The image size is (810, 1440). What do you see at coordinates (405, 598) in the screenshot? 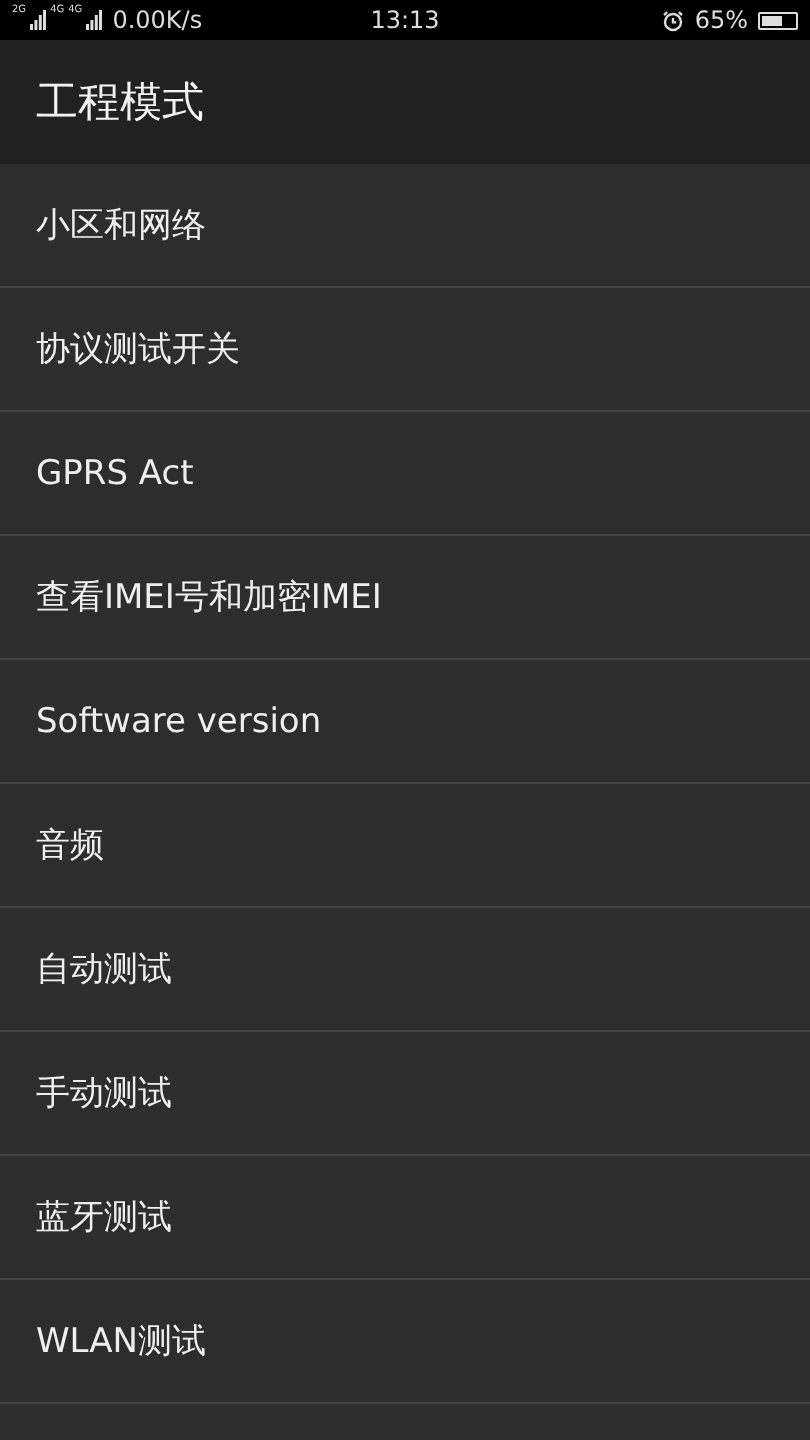
I see `menu-item: 查看IMEI号和加密IMEI` at bounding box center [405, 598].